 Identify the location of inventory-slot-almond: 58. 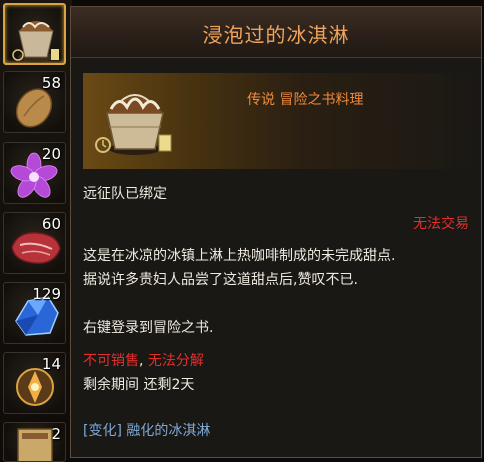
(34, 102).